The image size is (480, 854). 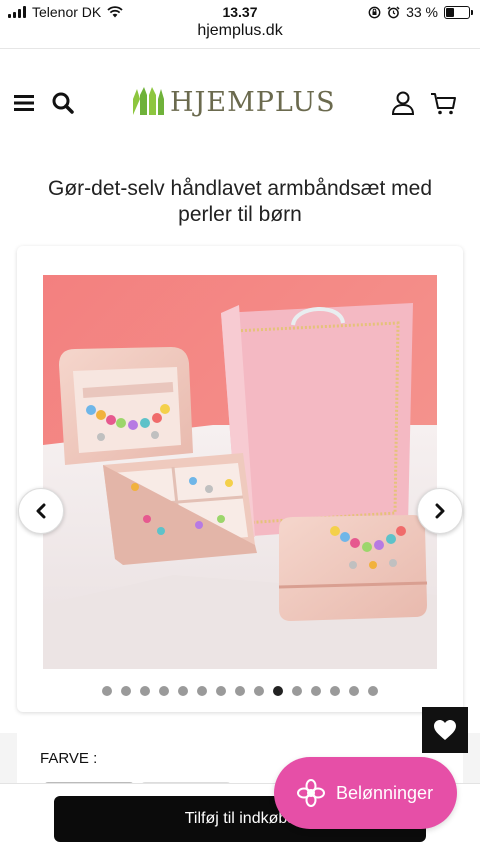 I want to click on url-bar: hjemplus.dk, so click(x=240, y=35).